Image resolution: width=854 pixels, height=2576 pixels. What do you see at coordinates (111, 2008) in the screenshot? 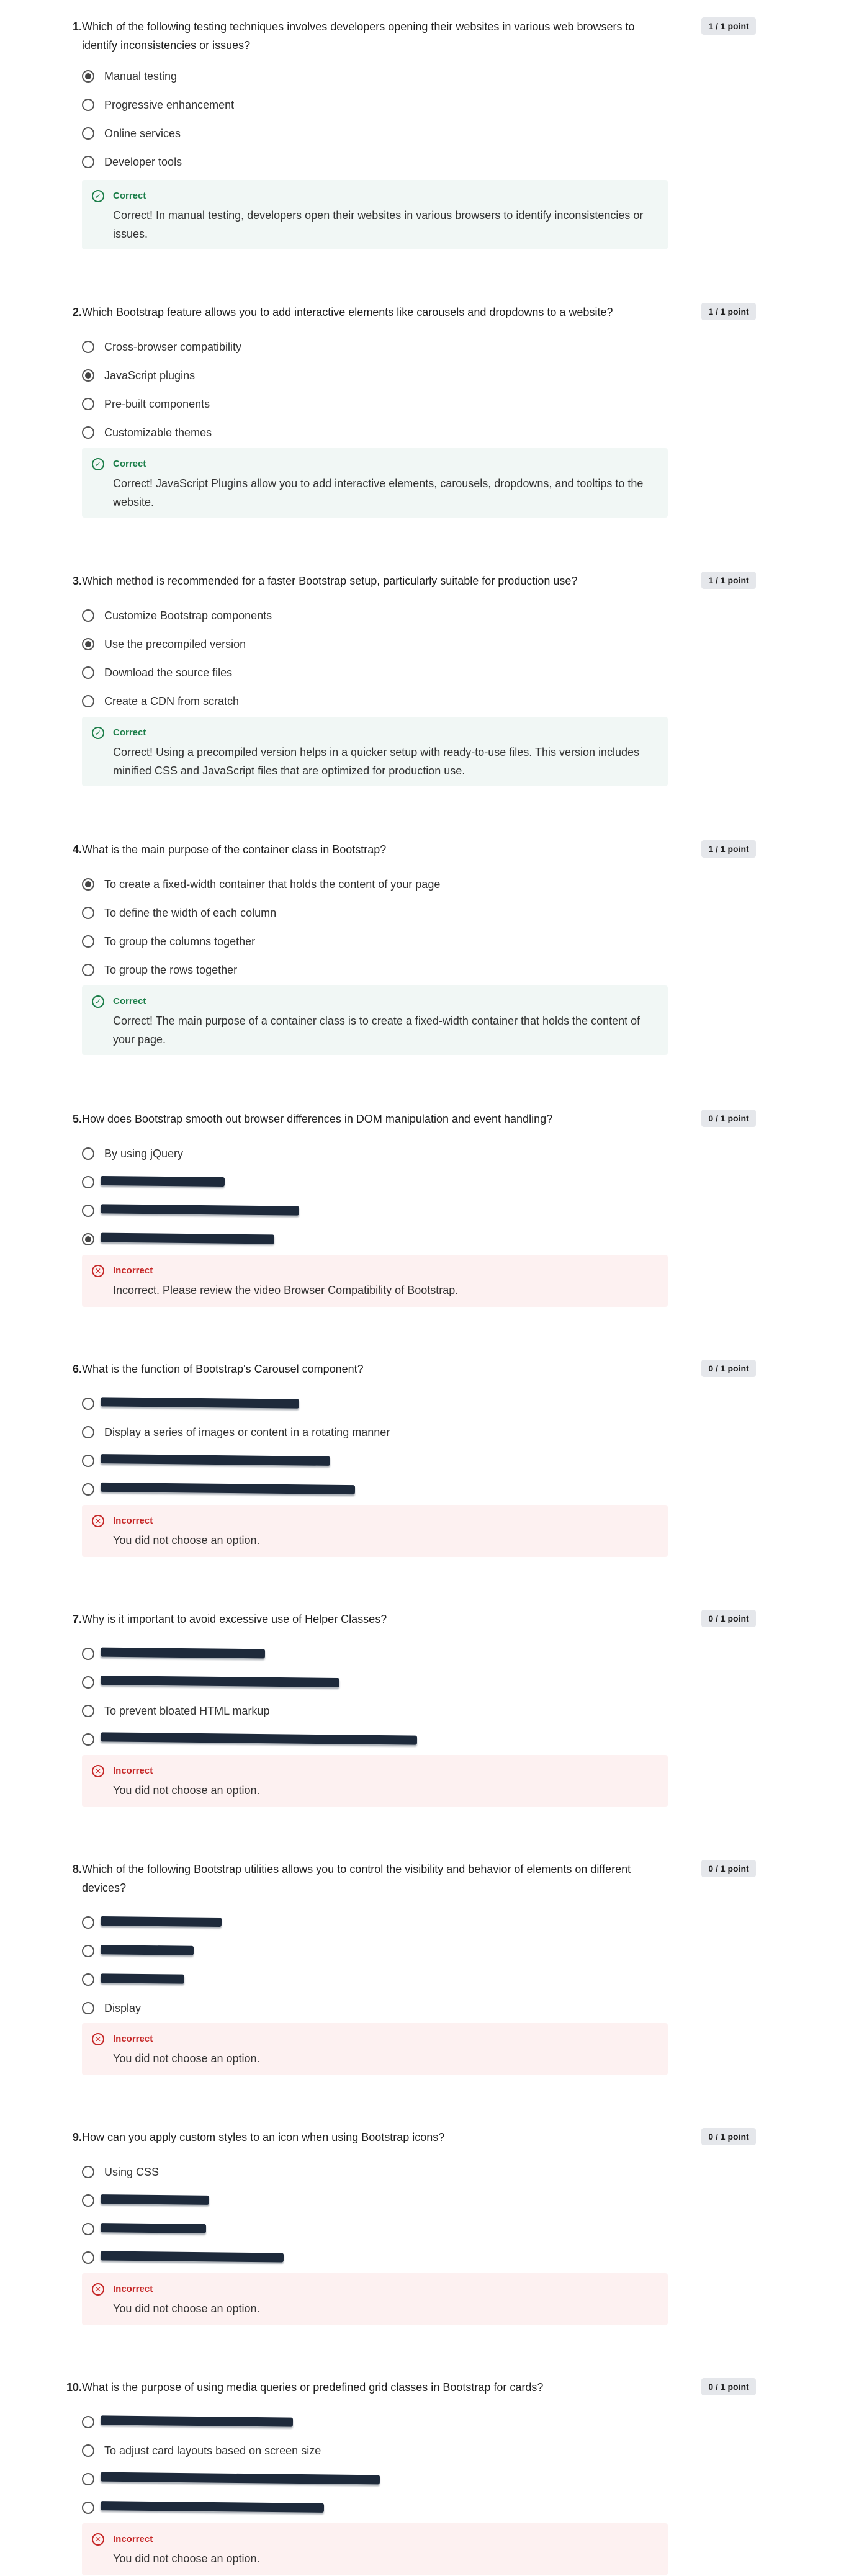
I see `answer-option: Display` at bounding box center [111, 2008].